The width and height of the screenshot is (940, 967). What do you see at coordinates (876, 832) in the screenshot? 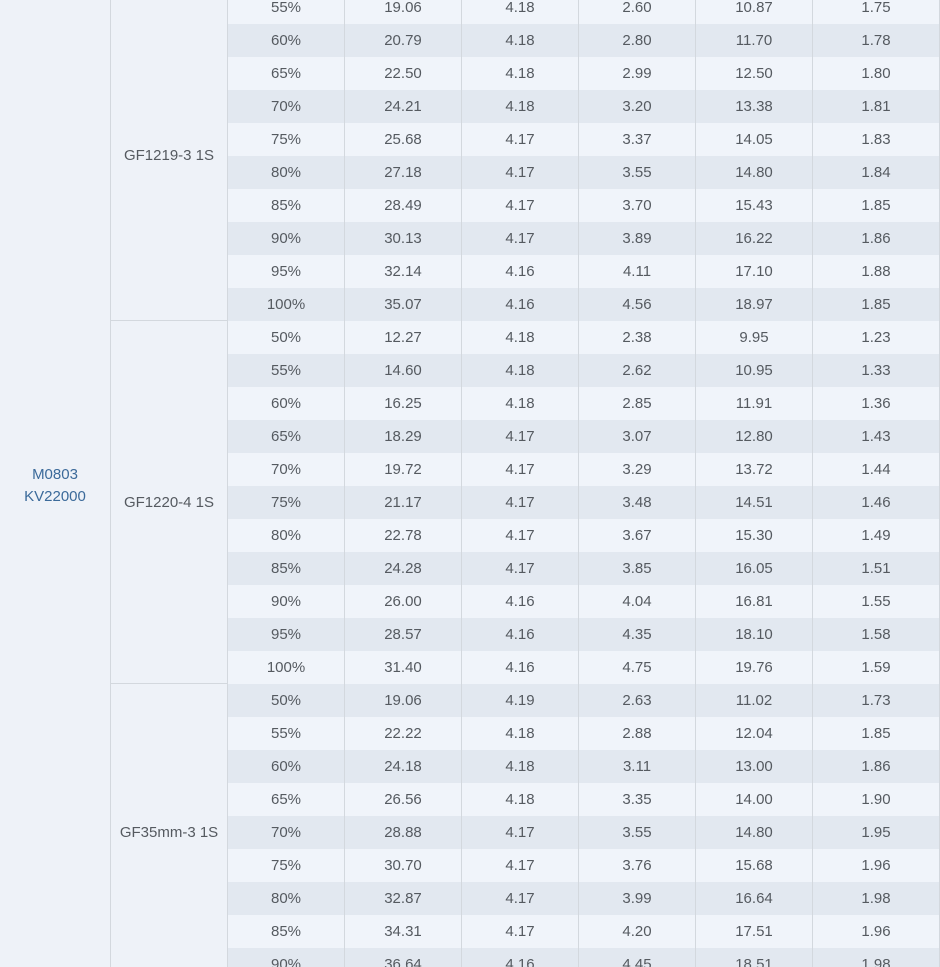
I see `efficiency-cell: 1.95` at bounding box center [876, 832].